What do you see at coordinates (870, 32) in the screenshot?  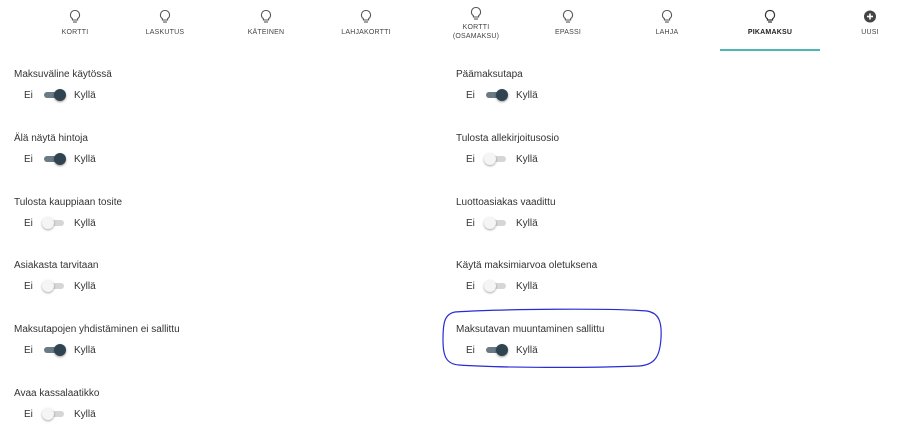 I see `tab-label: UUSI` at bounding box center [870, 32].